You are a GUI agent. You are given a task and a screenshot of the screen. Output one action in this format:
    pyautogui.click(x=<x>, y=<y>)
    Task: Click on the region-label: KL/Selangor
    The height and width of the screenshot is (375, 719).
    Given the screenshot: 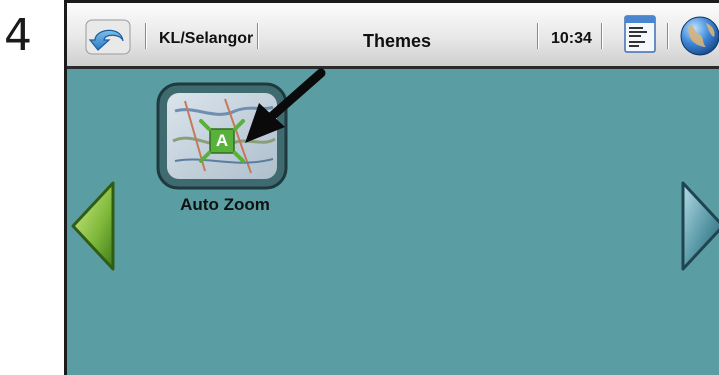 What is the action you would take?
    pyautogui.click(x=206, y=38)
    